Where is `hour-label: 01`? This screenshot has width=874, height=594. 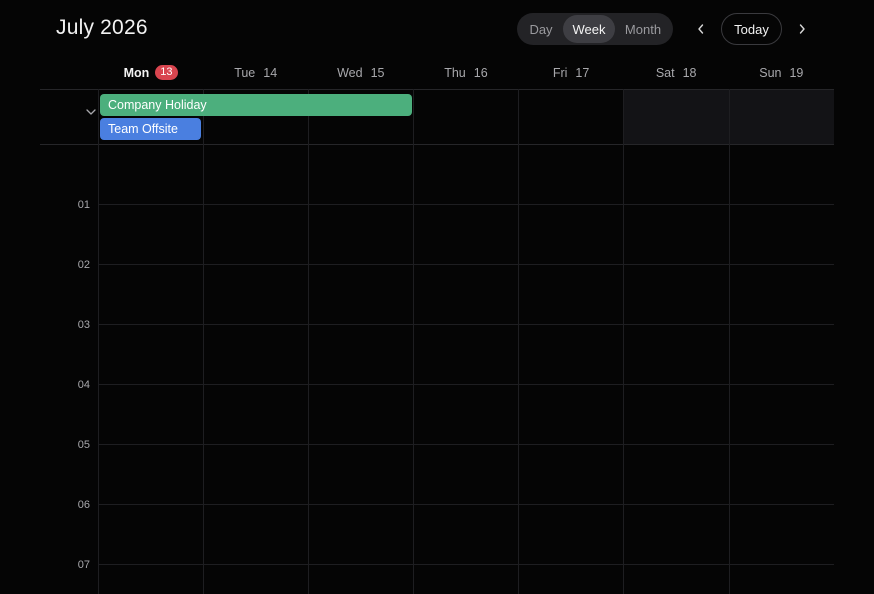
hour-label: 01 is located at coordinates (83, 205).